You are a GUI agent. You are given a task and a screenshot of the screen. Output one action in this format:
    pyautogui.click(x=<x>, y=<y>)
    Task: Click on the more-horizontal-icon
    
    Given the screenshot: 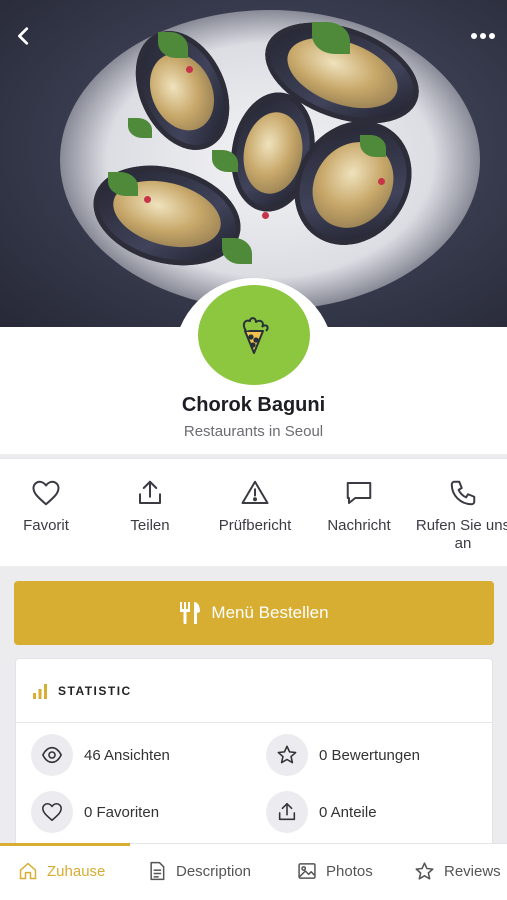 What is the action you would take?
    pyautogui.click(x=483, y=36)
    